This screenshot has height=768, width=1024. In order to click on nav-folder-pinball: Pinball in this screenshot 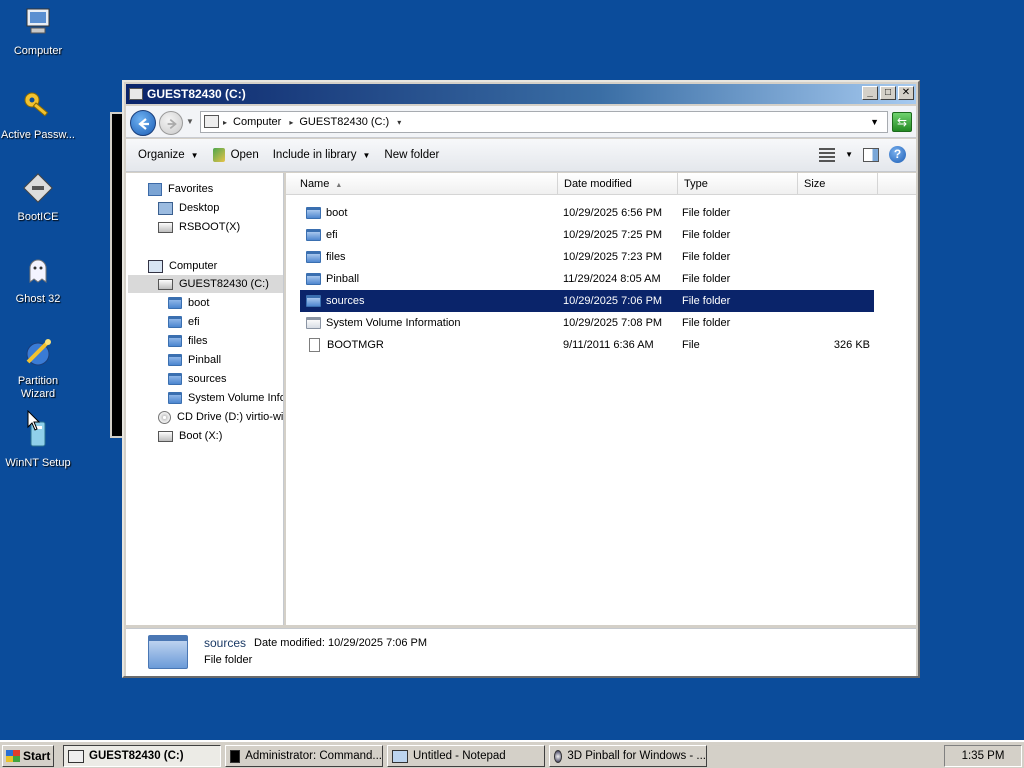, I will do `click(194, 360)`.